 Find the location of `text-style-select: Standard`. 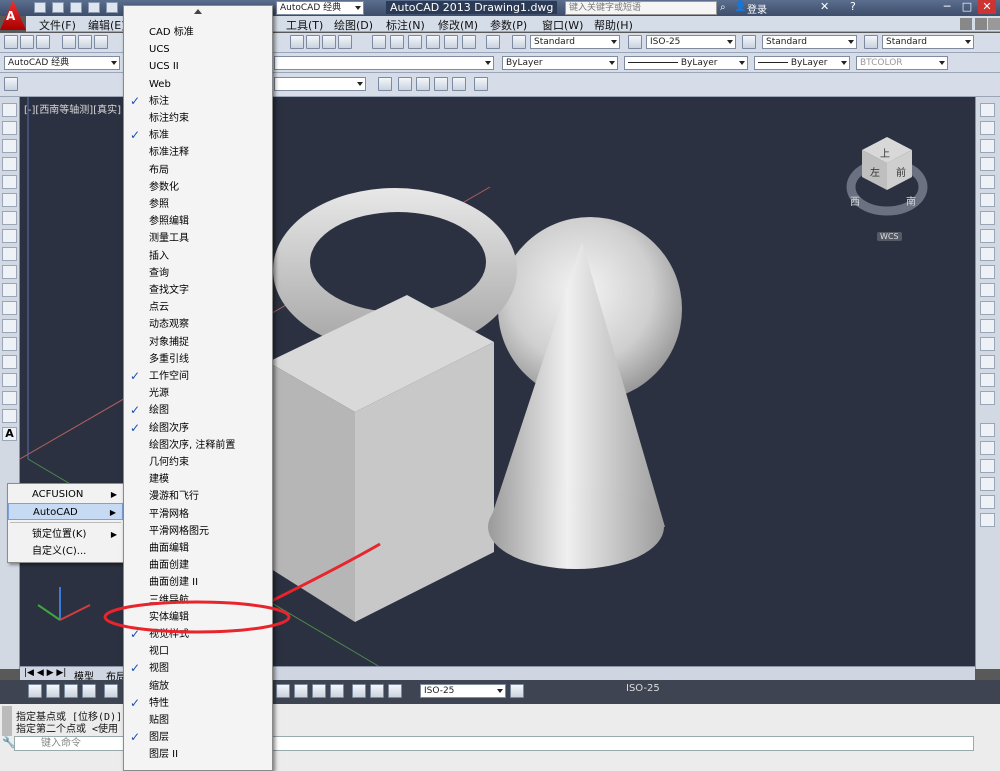

text-style-select: Standard is located at coordinates (575, 42).